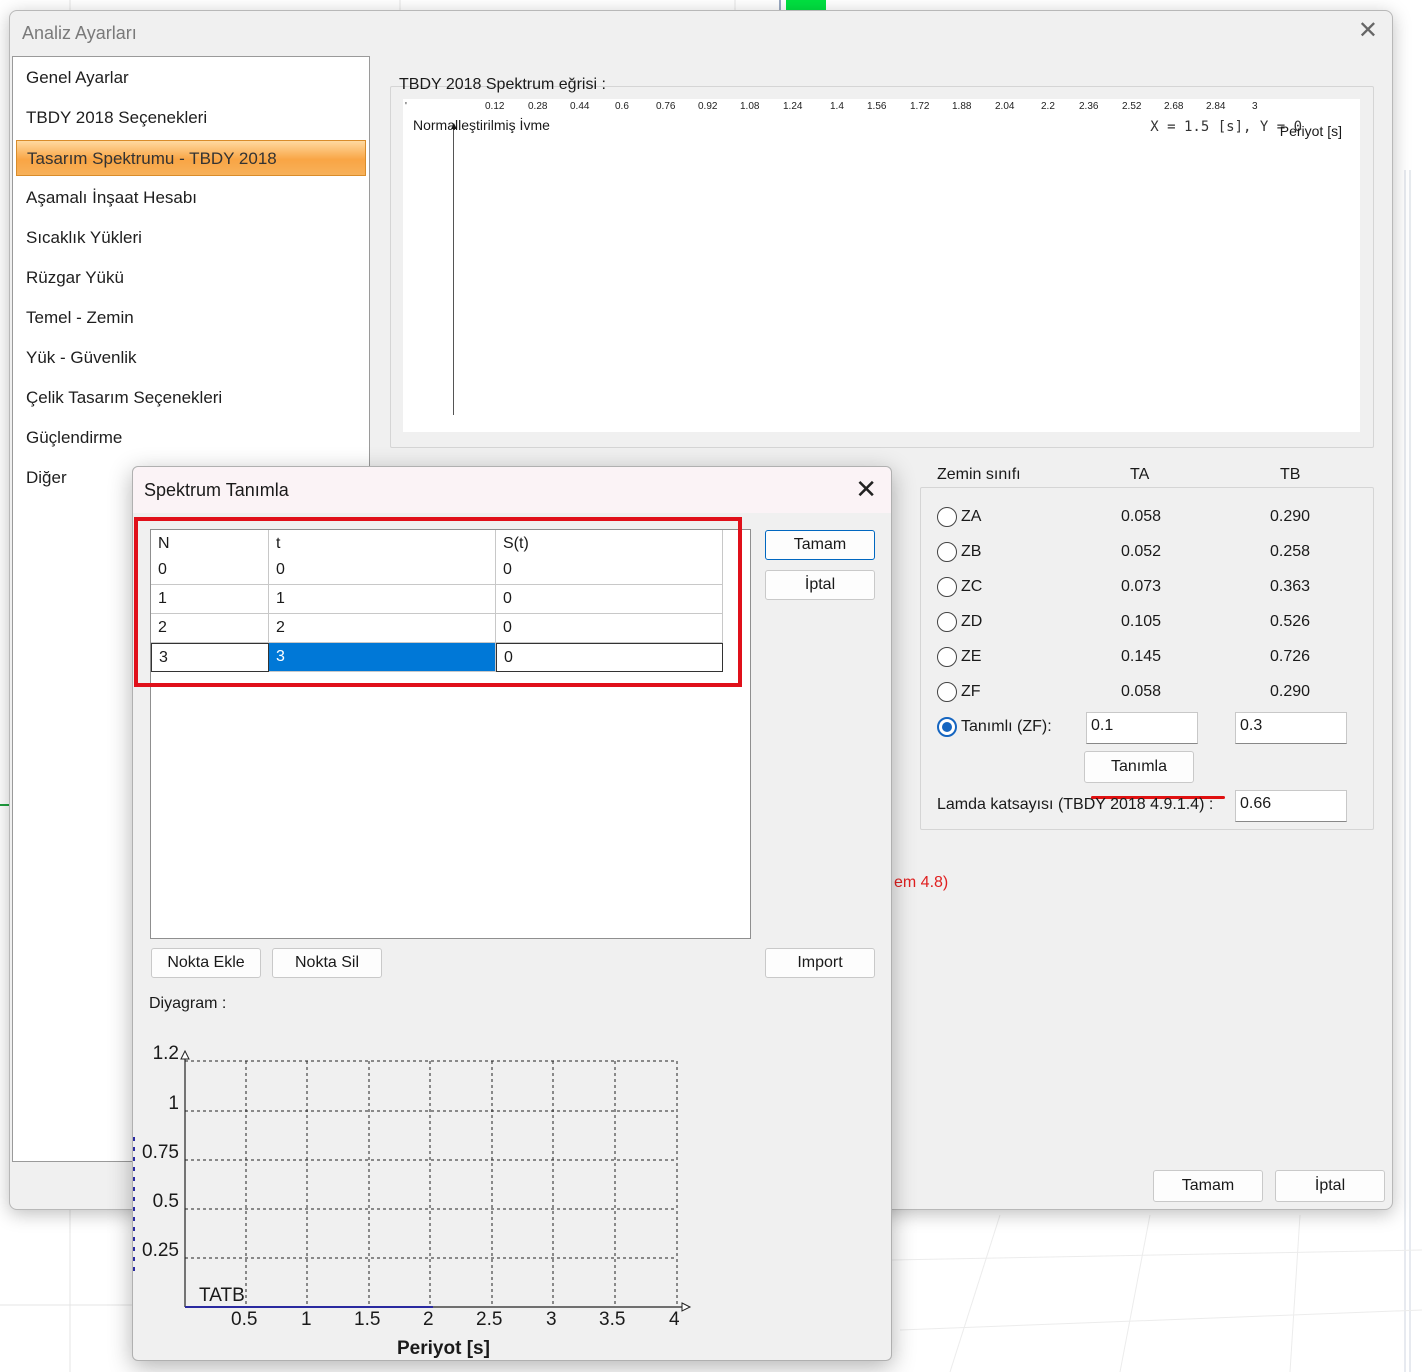  I want to click on nav-item-yuk-guvenlik: Yük - Güvenlik, so click(191, 358).